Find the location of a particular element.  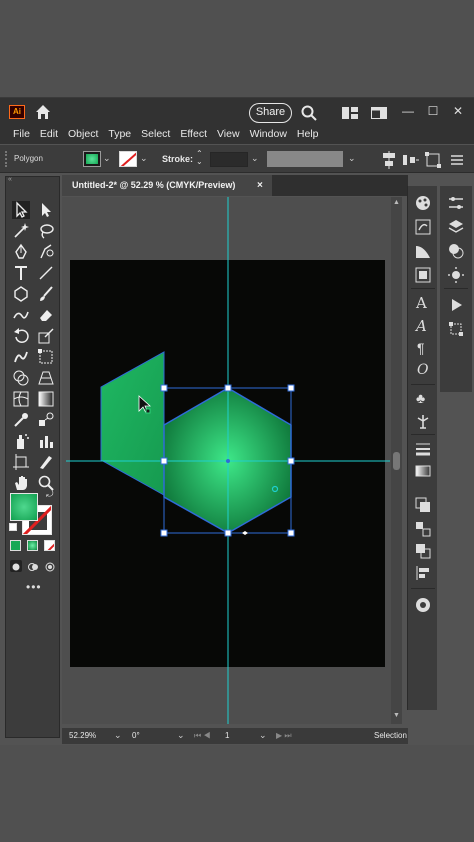

zoom-level: 52.29% is located at coordinates (82, 735).